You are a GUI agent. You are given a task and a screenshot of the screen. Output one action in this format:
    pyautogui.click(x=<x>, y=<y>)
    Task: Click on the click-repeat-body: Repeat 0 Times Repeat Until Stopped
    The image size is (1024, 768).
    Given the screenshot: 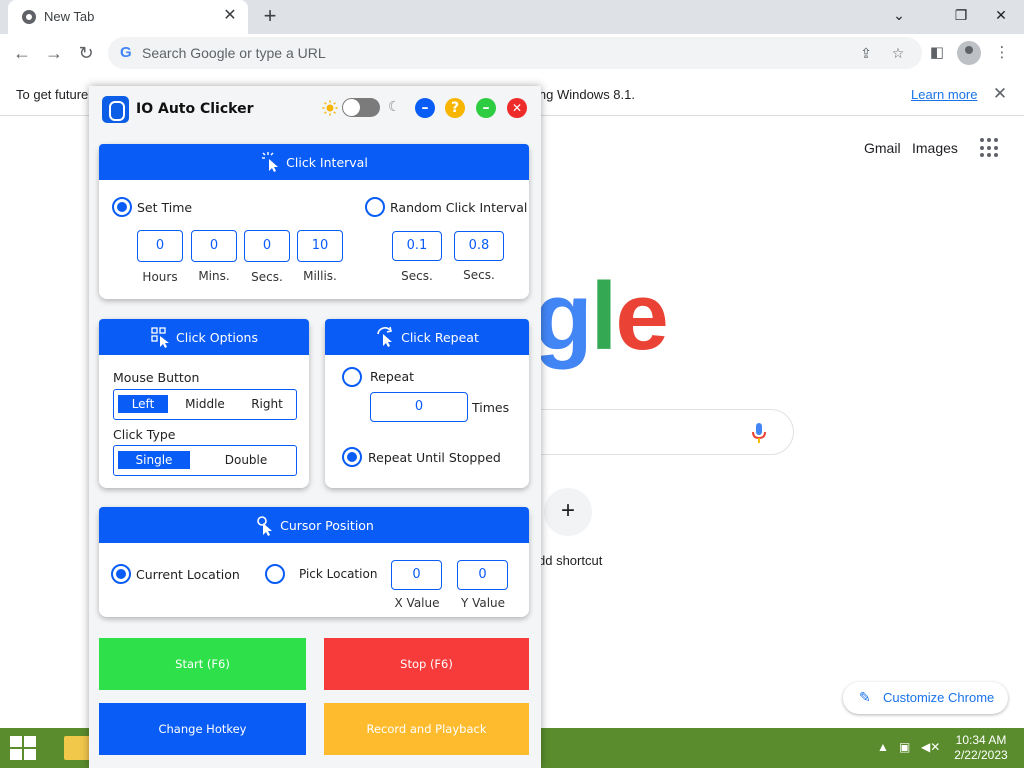 What is the action you would take?
    pyautogui.click(x=427, y=421)
    